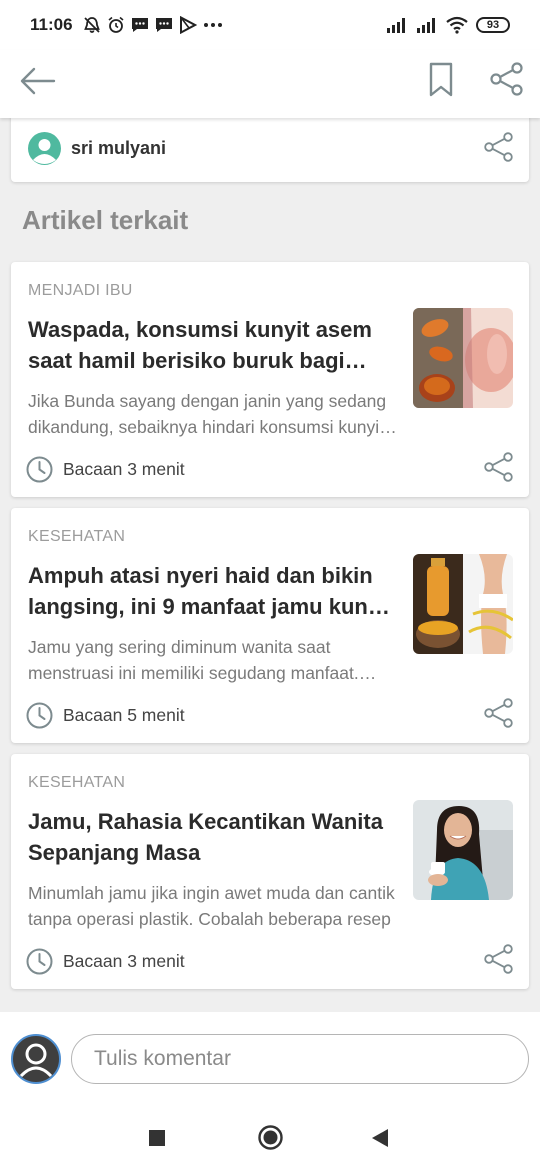  I want to click on section-title: Artikel terkait, so click(105, 220).